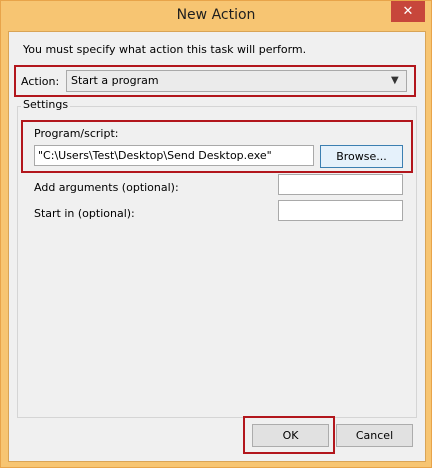 This screenshot has height=468, width=432. What do you see at coordinates (374, 435) in the screenshot?
I see `cancel-button: Cancel` at bounding box center [374, 435].